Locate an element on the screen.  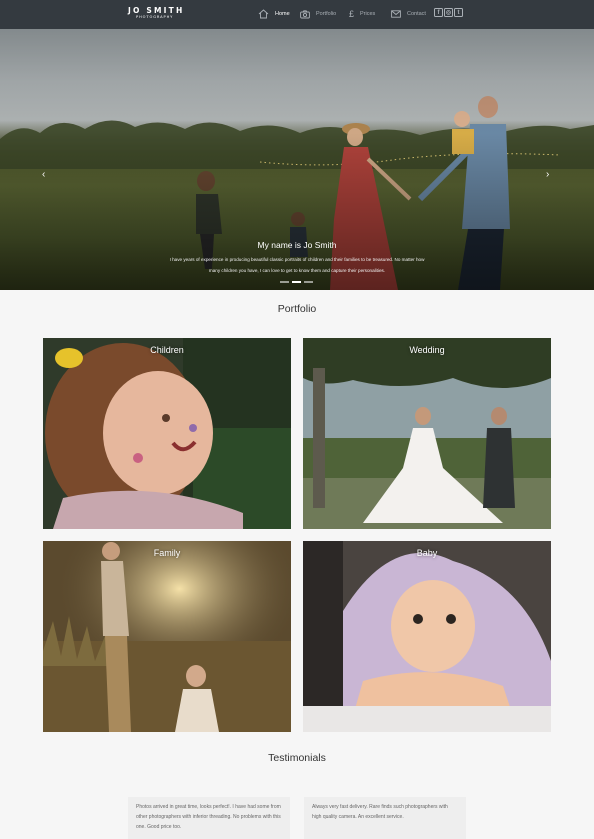
carousel-prev-button: ‹ is located at coordinates (43, 174).